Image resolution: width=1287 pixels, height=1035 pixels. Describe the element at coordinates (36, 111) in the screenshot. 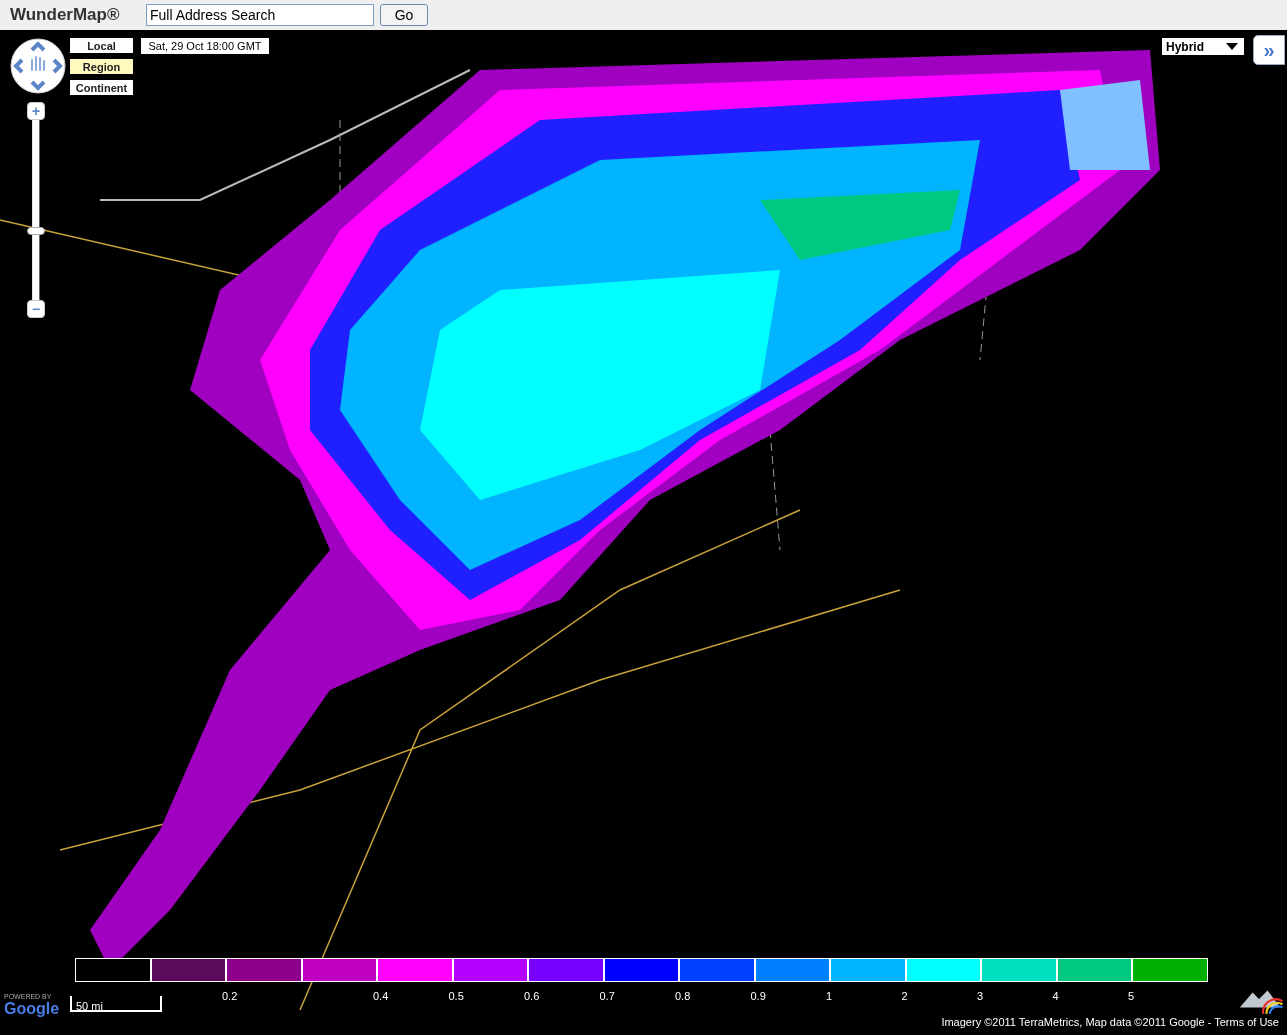

I see `zoom-in-button: +` at that location.